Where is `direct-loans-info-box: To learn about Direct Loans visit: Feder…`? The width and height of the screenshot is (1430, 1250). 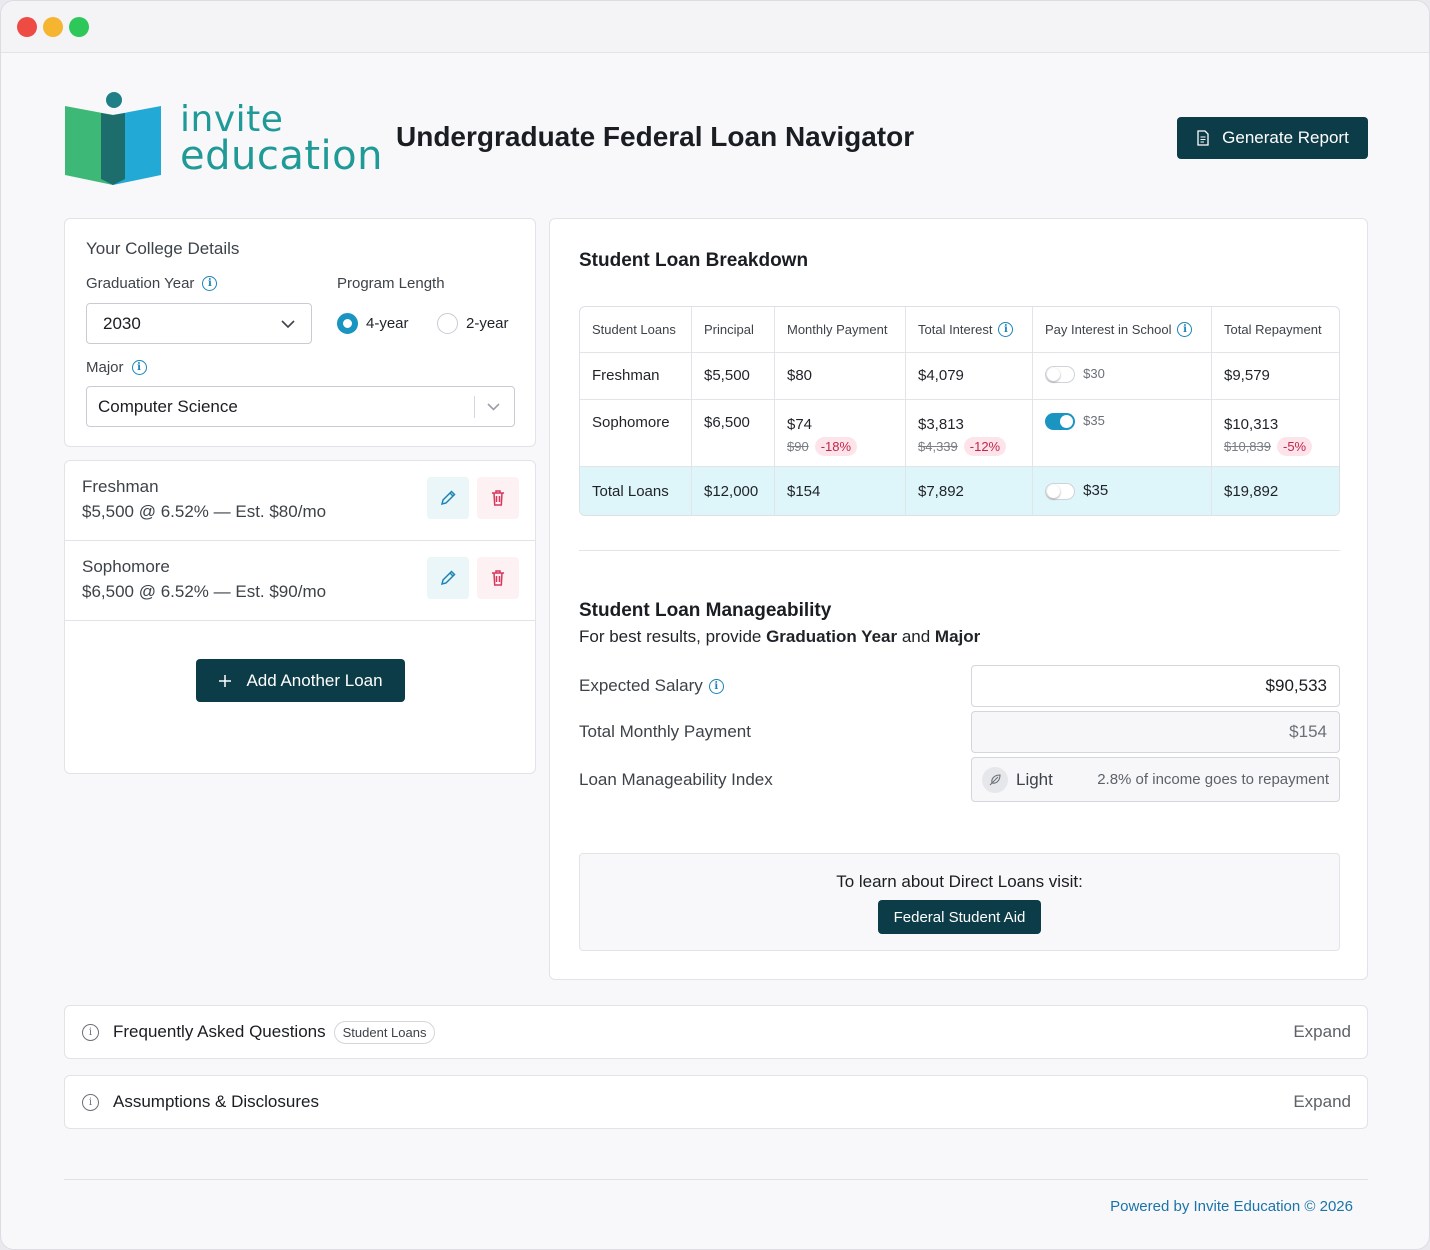 direct-loans-info-box: To learn about Direct Loans visit: Feder… is located at coordinates (959, 902).